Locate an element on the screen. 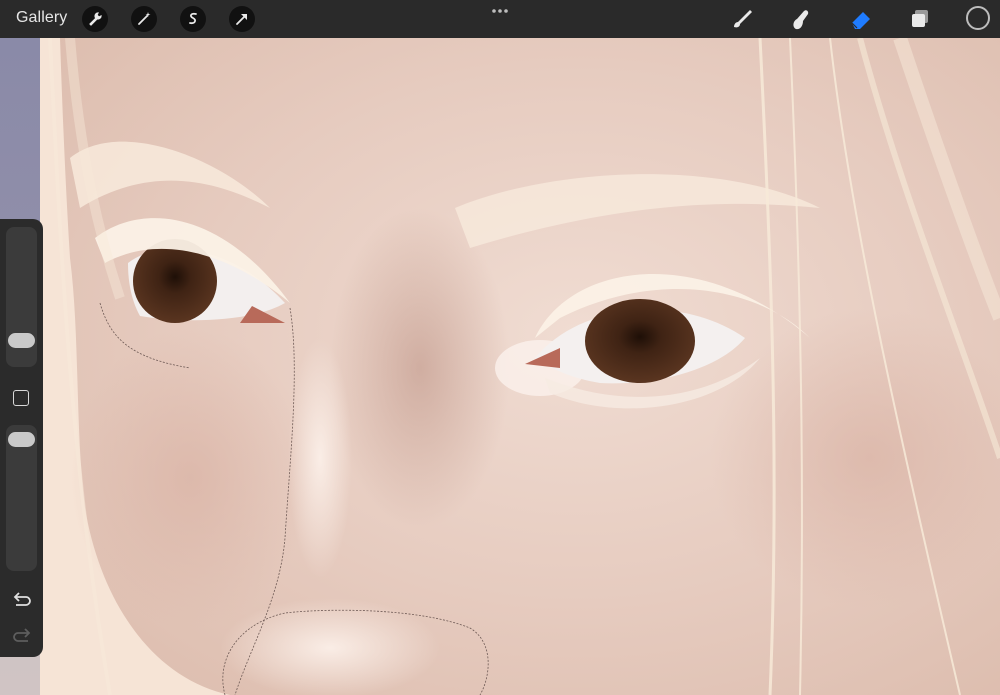 This screenshot has width=1000, height=695. gallery-button: Gallery is located at coordinates (41, 18).